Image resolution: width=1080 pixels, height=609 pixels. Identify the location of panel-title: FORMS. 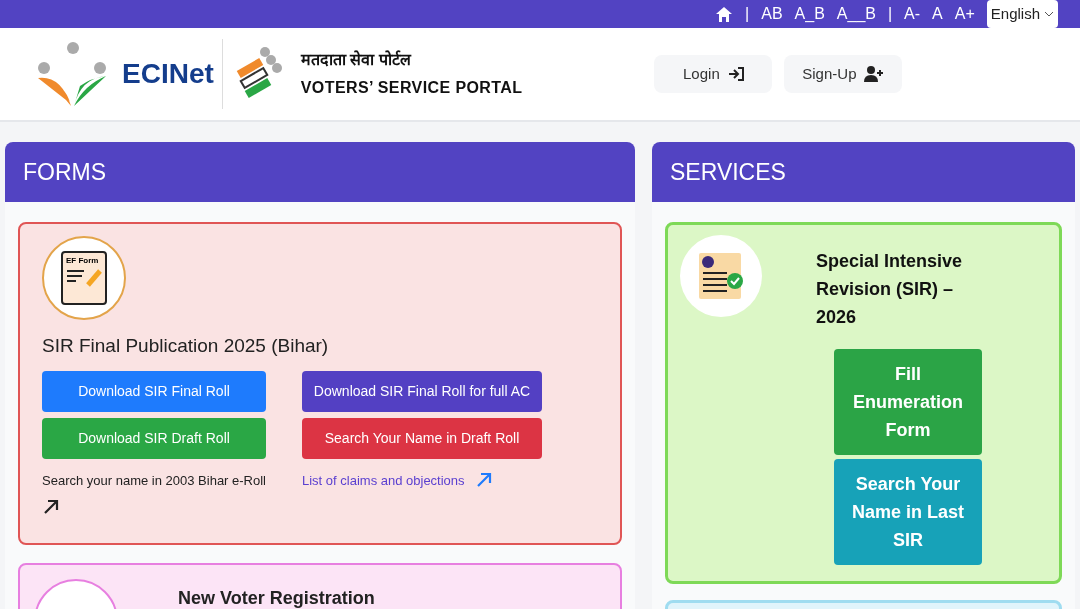
(65, 172).